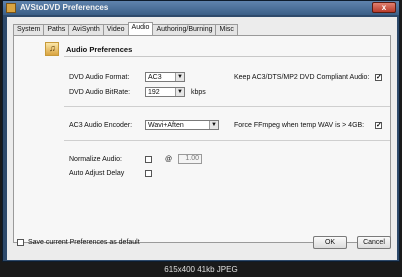 Image resolution: width=402 pixels, height=277 pixels. What do you see at coordinates (201, 269) in the screenshot?
I see `image-caption: 615x400 41kb JPEG` at bounding box center [201, 269].